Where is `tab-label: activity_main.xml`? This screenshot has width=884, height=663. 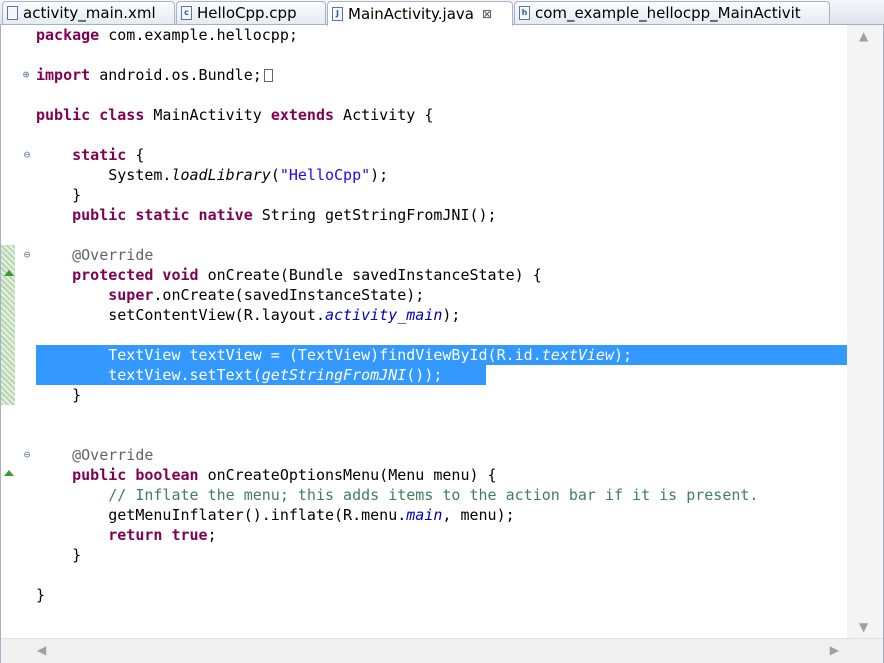
tab-label: activity_main.xml is located at coordinates (89, 13).